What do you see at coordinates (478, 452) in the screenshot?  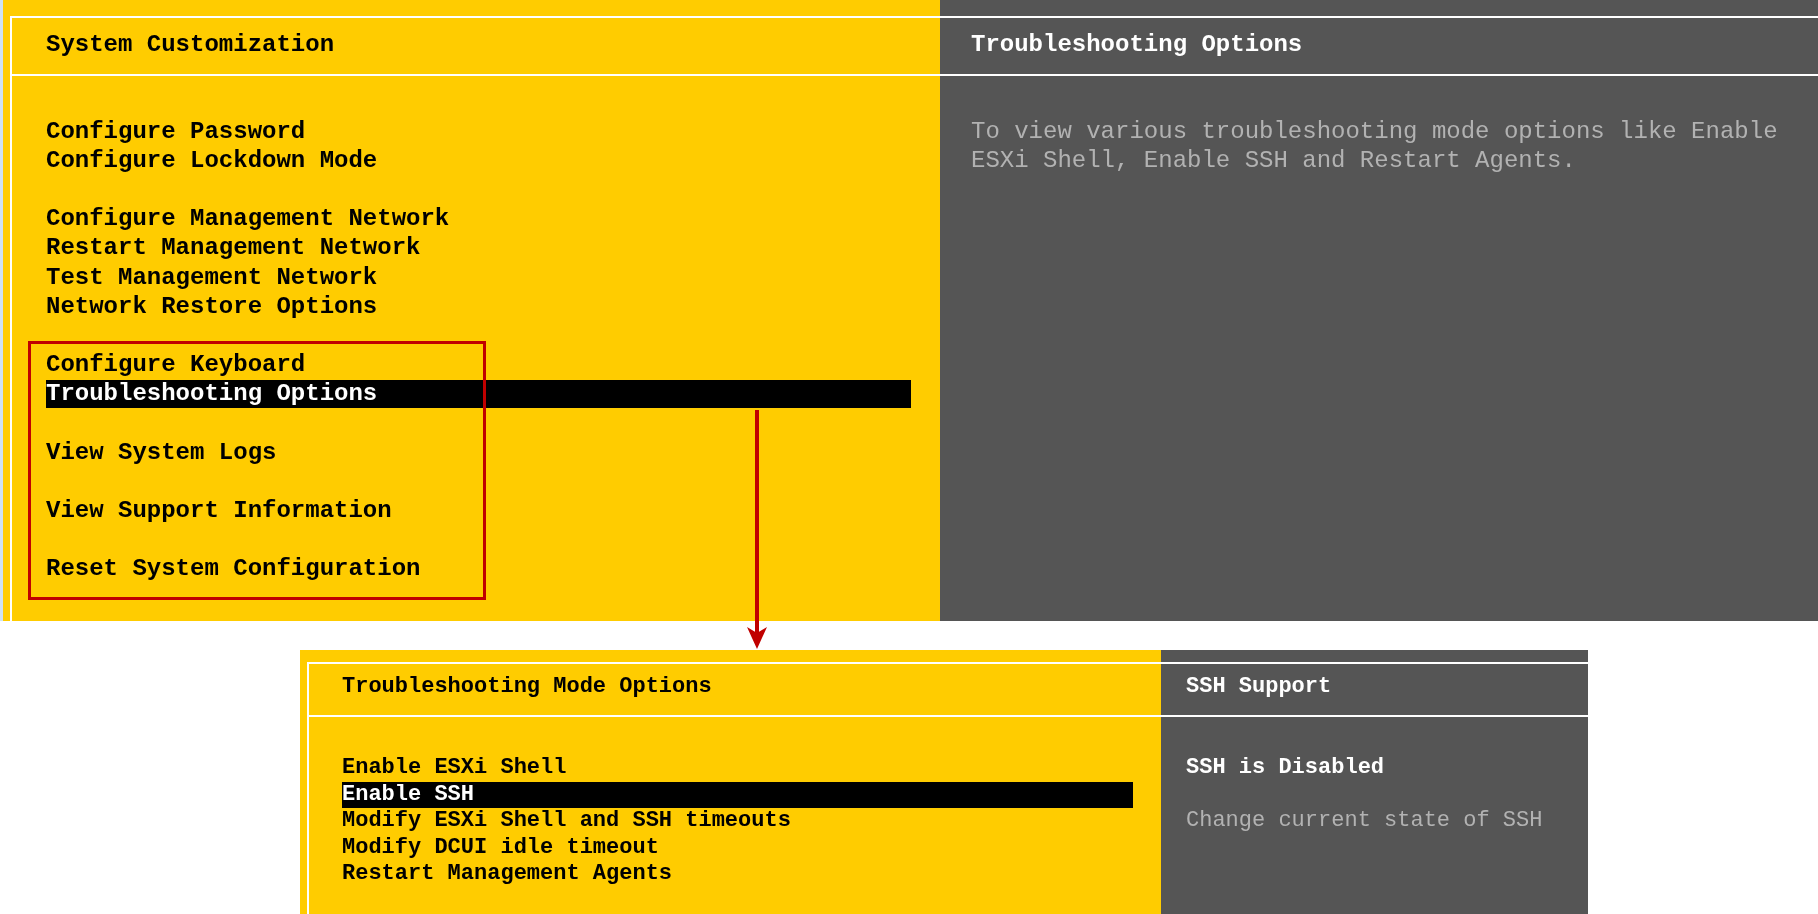 I see `menu-item: View System Logs` at bounding box center [478, 452].